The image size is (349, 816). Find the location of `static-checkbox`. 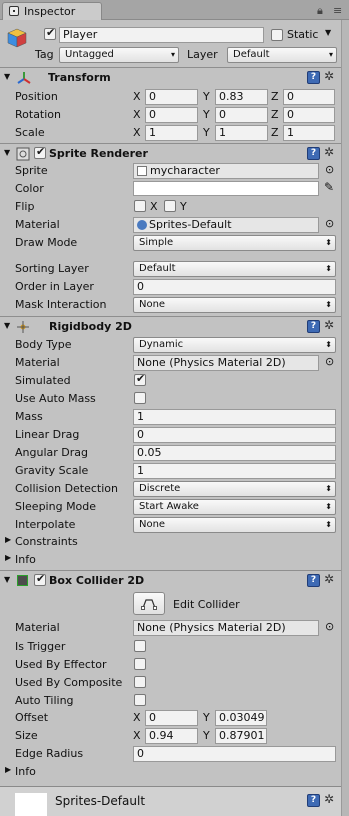

static-checkbox is located at coordinates (277, 35).